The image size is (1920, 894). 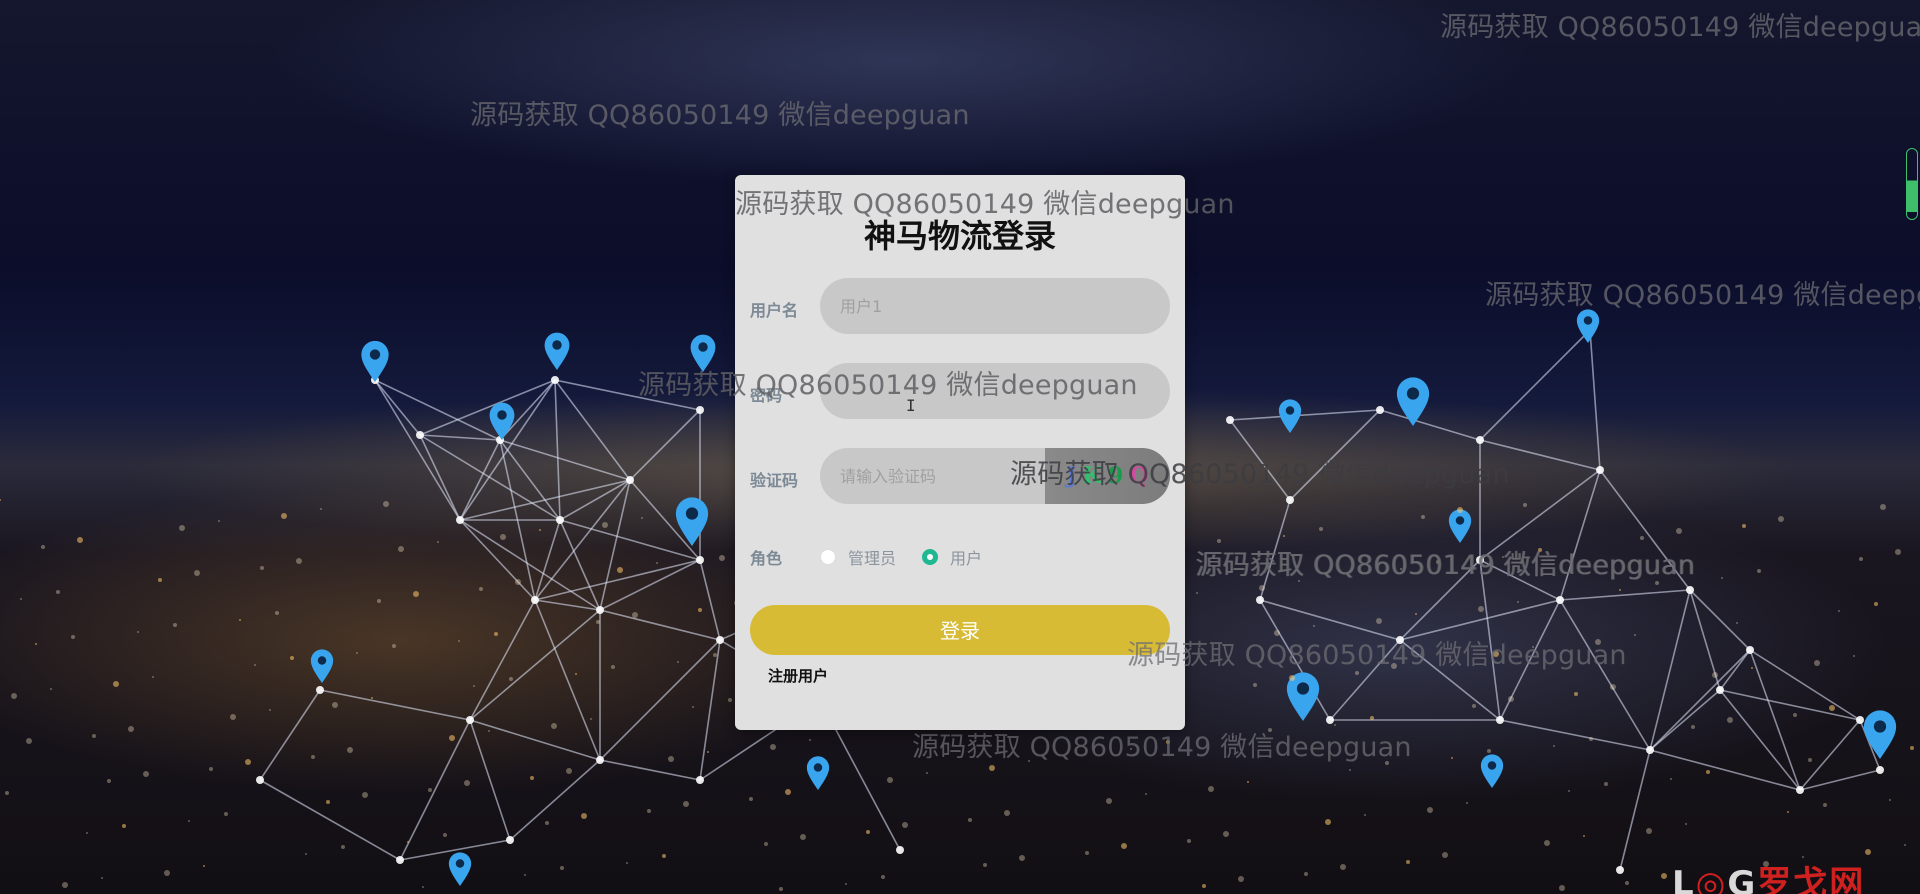 I want to click on captcha-field-wrapper: J K 9 Q, so click(x=995, y=476).